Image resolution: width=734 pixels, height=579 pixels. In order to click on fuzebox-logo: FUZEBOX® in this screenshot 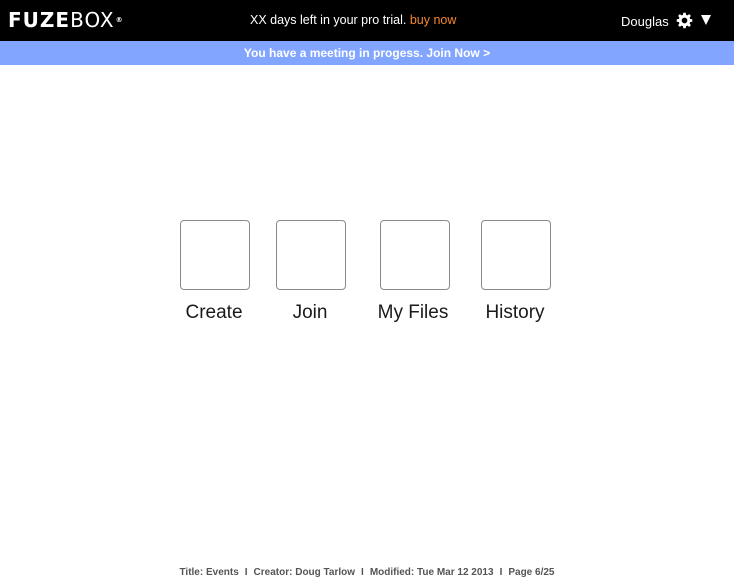, I will do `click(66, 20)`.